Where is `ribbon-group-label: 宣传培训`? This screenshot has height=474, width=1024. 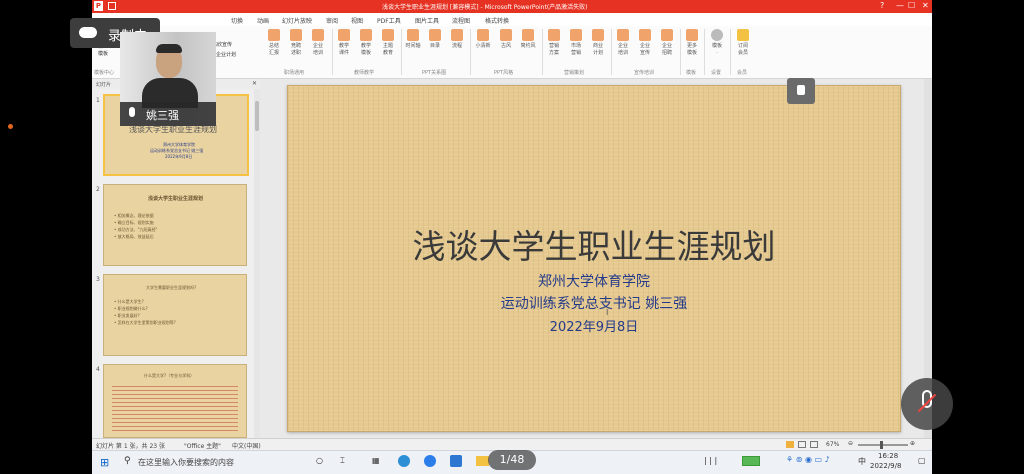 ribbon-group-label: 宣传培训 is located at coordinates (644, 73).